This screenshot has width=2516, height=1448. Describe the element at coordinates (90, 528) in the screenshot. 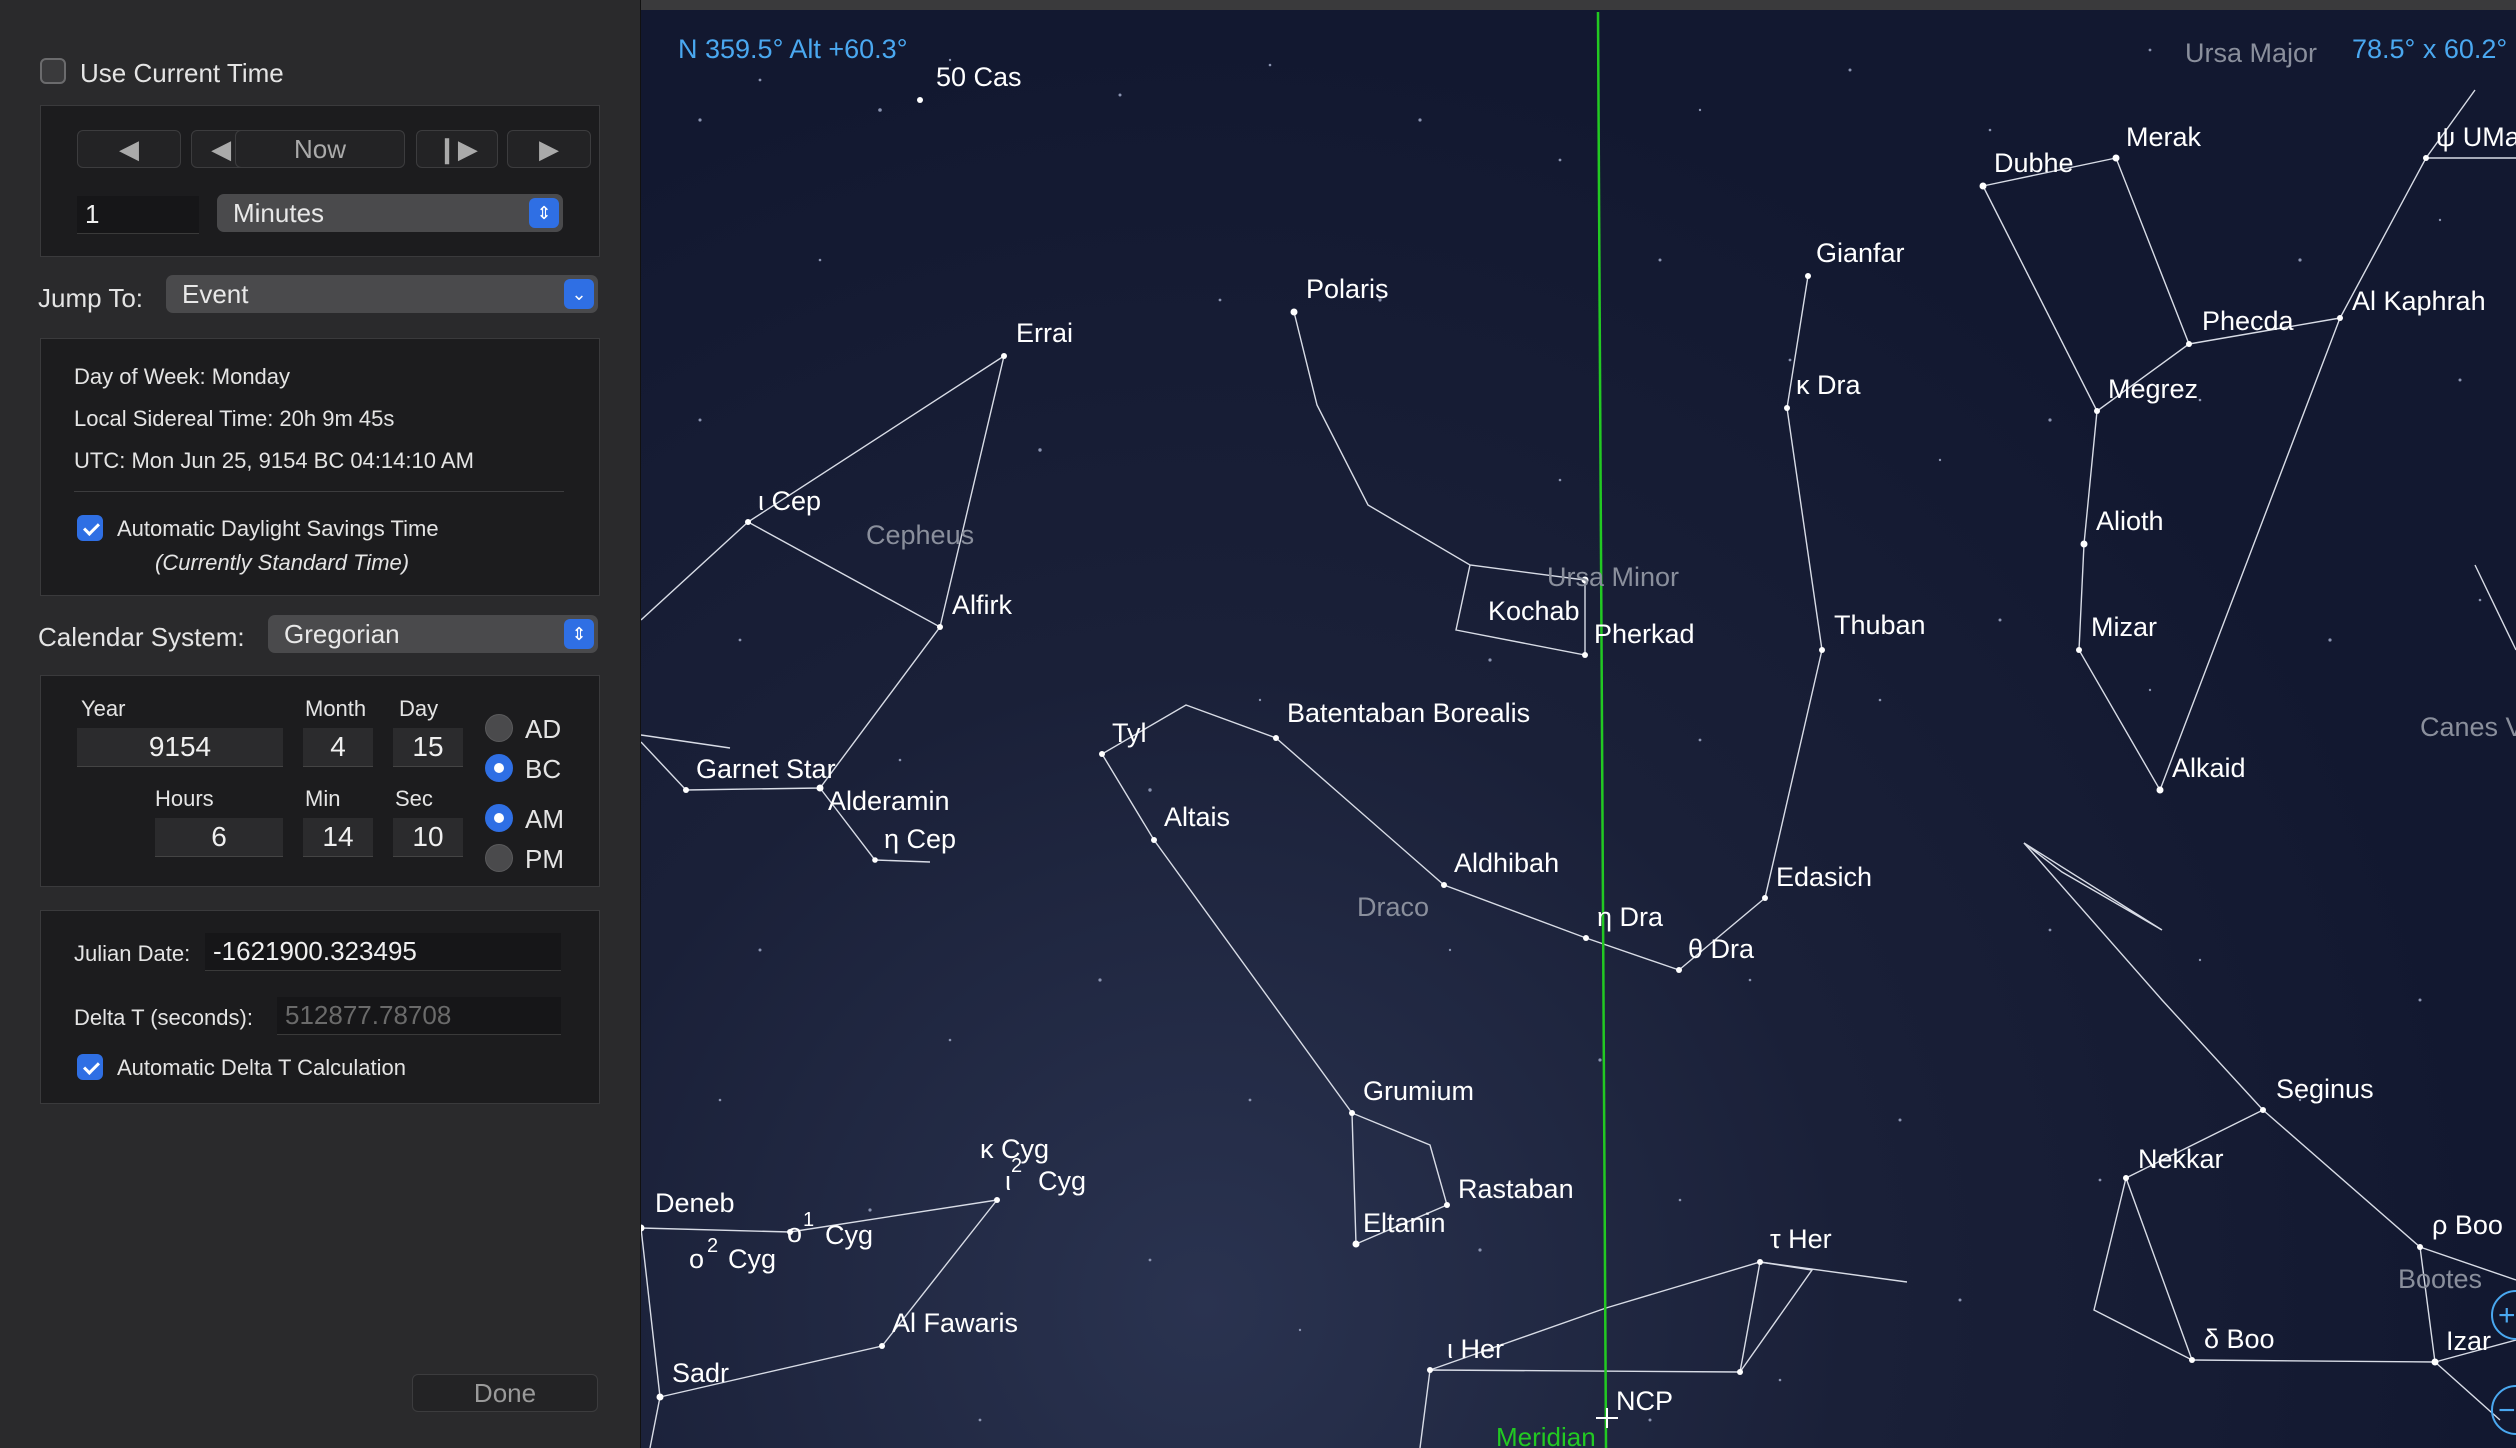

I see `dst-checkbox` at that location.